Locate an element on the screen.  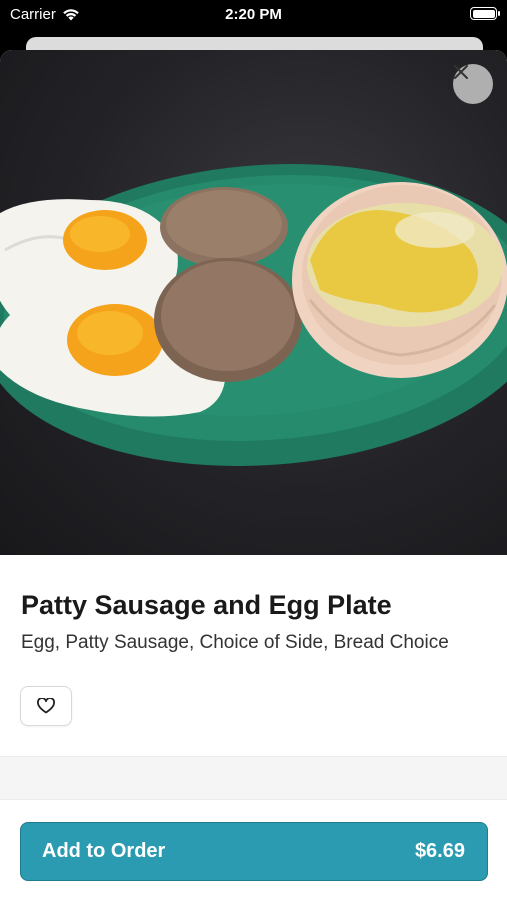
favorite-button is located at coordinates (46, 706).